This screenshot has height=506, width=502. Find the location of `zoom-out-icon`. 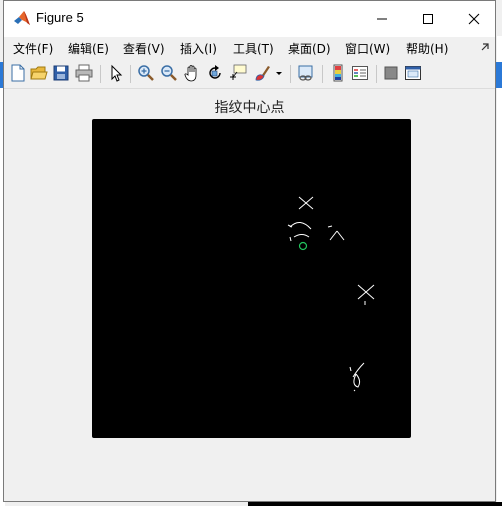

zoom-out-icon is located at coordinates (169, 73).